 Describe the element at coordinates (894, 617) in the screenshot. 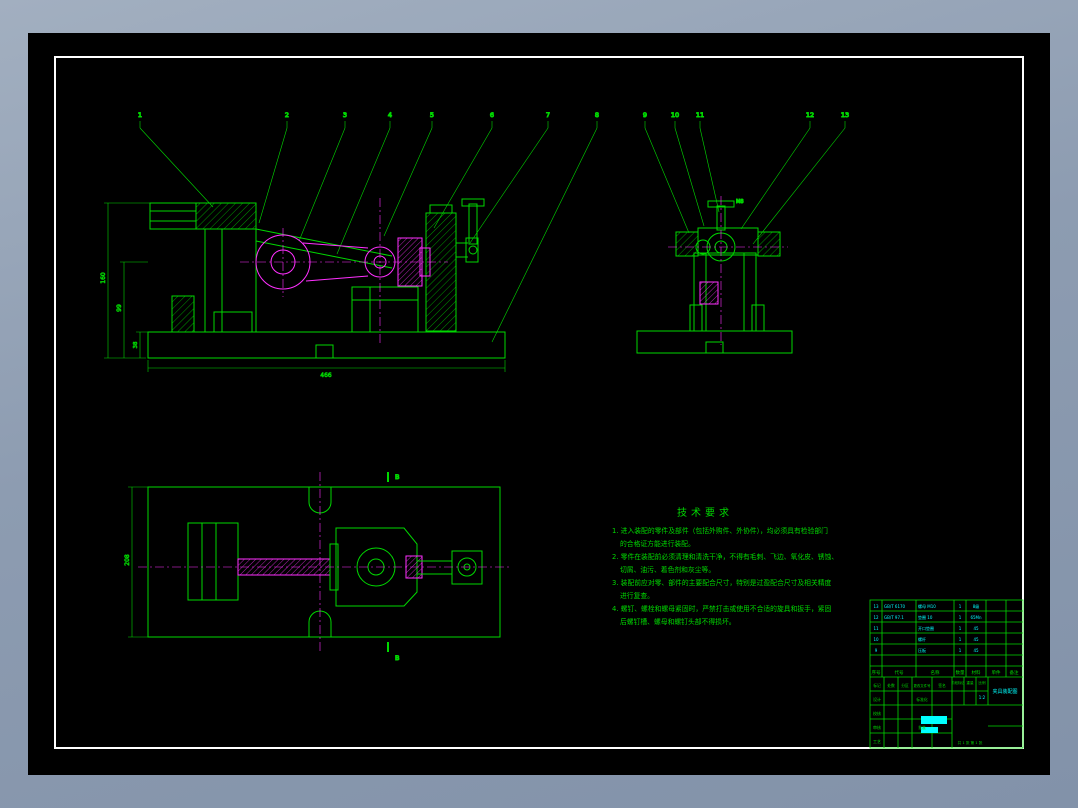

I see `bom-cell: GB/T 97.1` at that location.